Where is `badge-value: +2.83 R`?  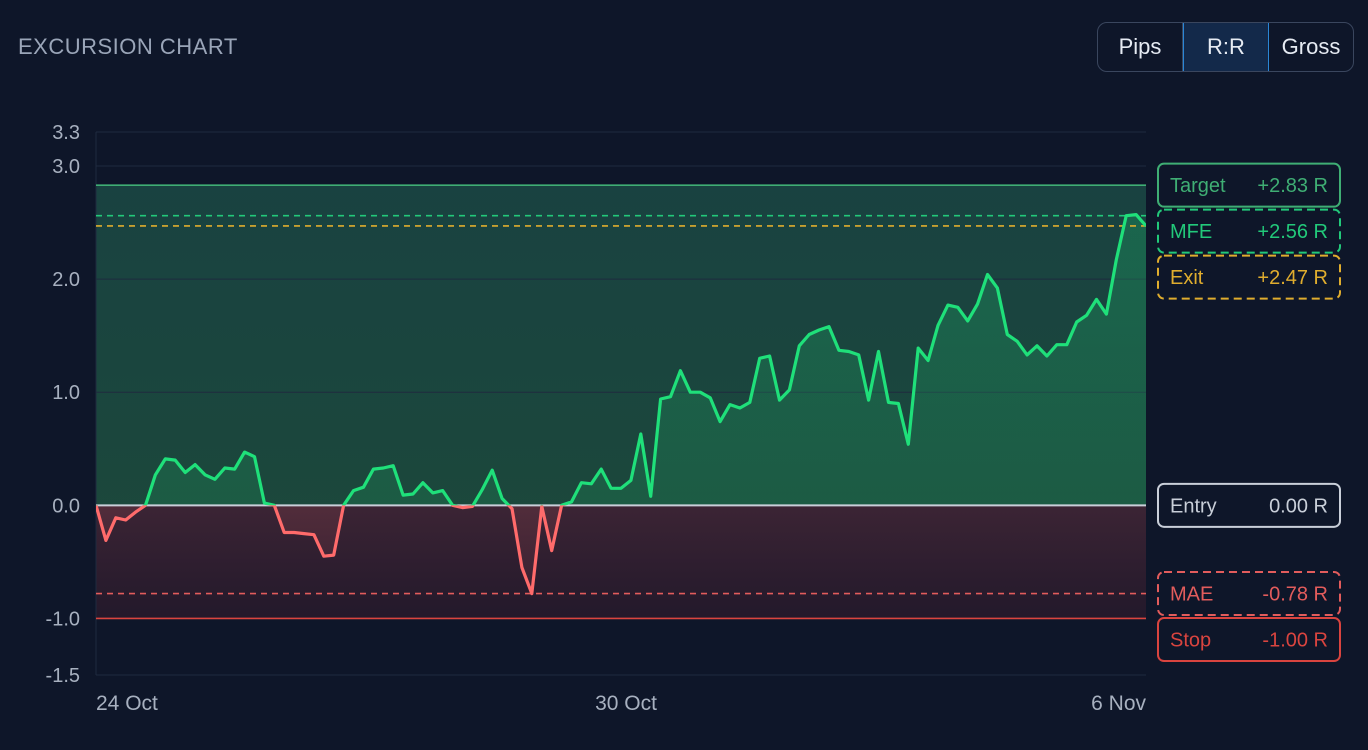 badge-value: +2.83 R is located at coordinates (1292, 186).